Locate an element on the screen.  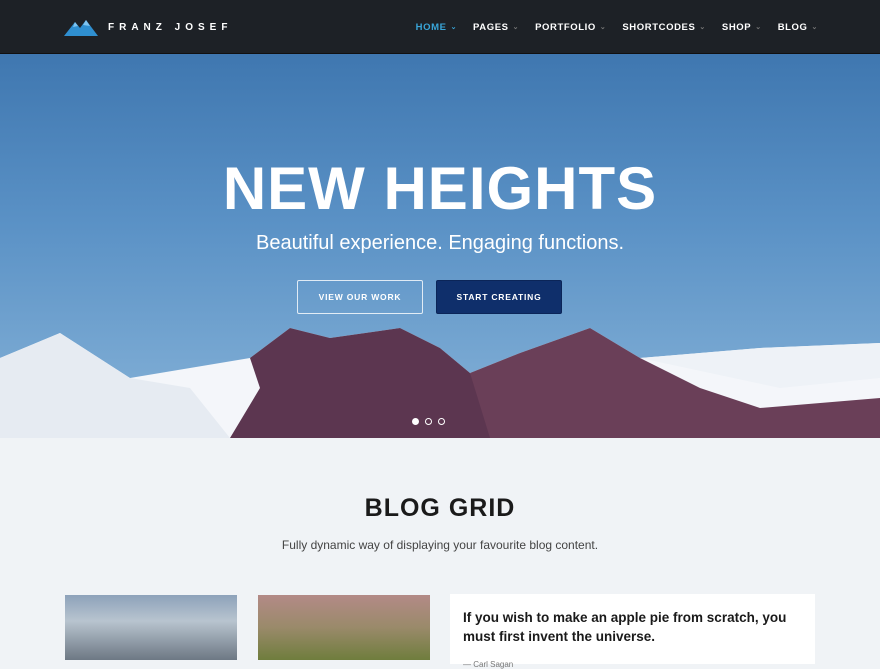
nav-item-shop: SHOP ⌄ is located at coordinates (742, 27).